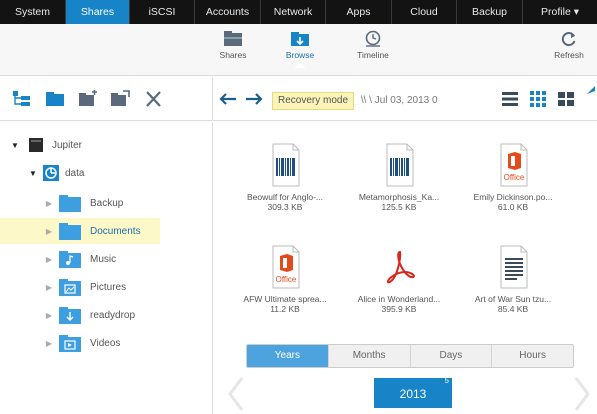 This screenshot has width=597, height=414. What do you see at coordinates (88, 99) in the screenshot?
I see `copy-folder-icon` at bounding box center [88, 99].